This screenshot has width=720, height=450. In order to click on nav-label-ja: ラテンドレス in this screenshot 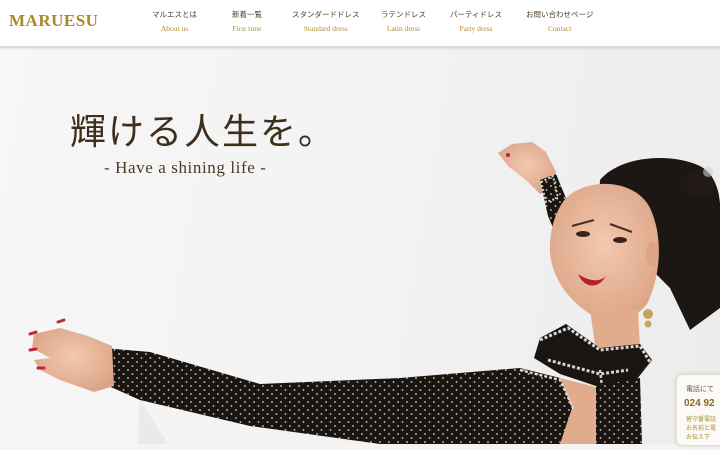, I will do `click(403, 14)`.